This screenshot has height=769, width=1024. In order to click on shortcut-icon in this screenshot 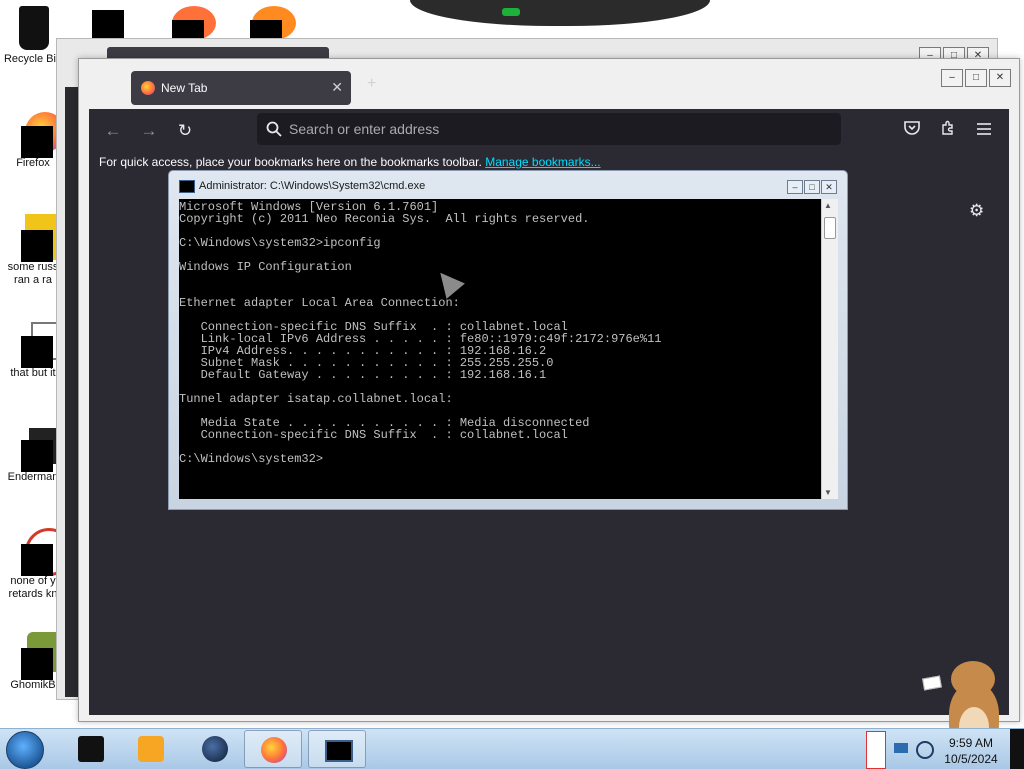, I will do `click(40, 344)`.